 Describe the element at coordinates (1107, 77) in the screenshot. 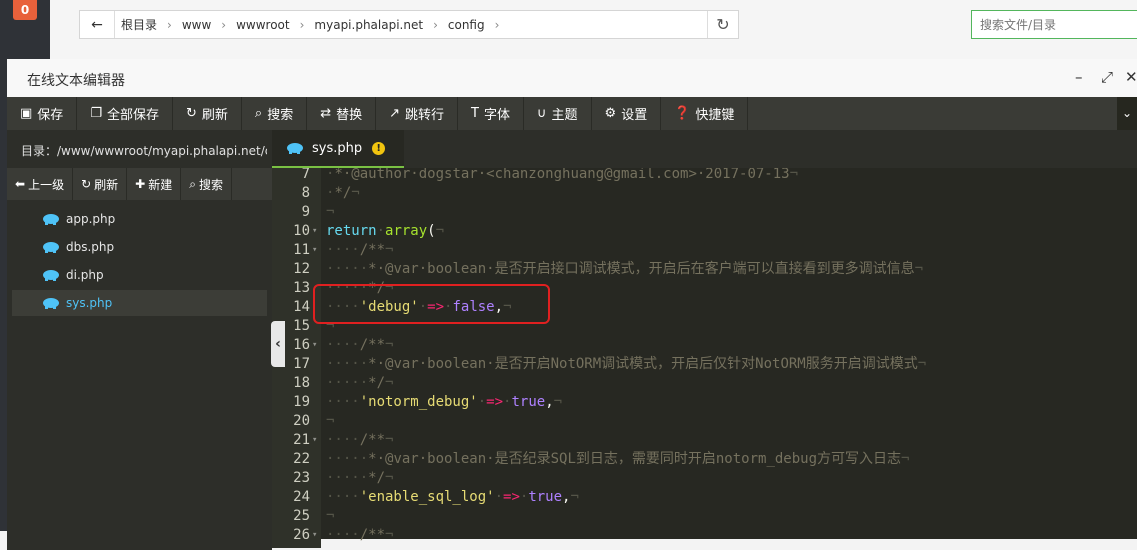

I see `maximize-icon: ⤢` at that location.